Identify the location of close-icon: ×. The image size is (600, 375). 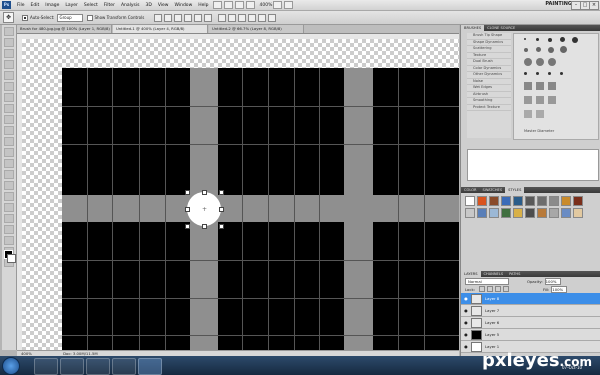
(594, 5).